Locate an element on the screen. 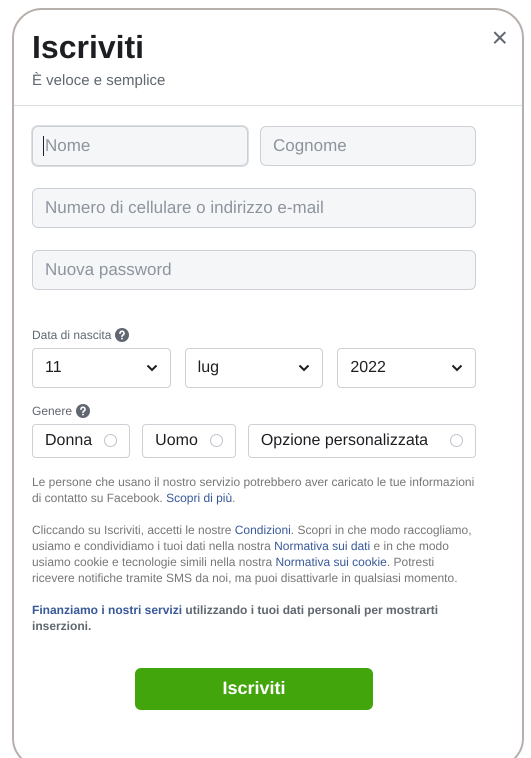  text-field: Cognome is located at coordinates (368, 146).